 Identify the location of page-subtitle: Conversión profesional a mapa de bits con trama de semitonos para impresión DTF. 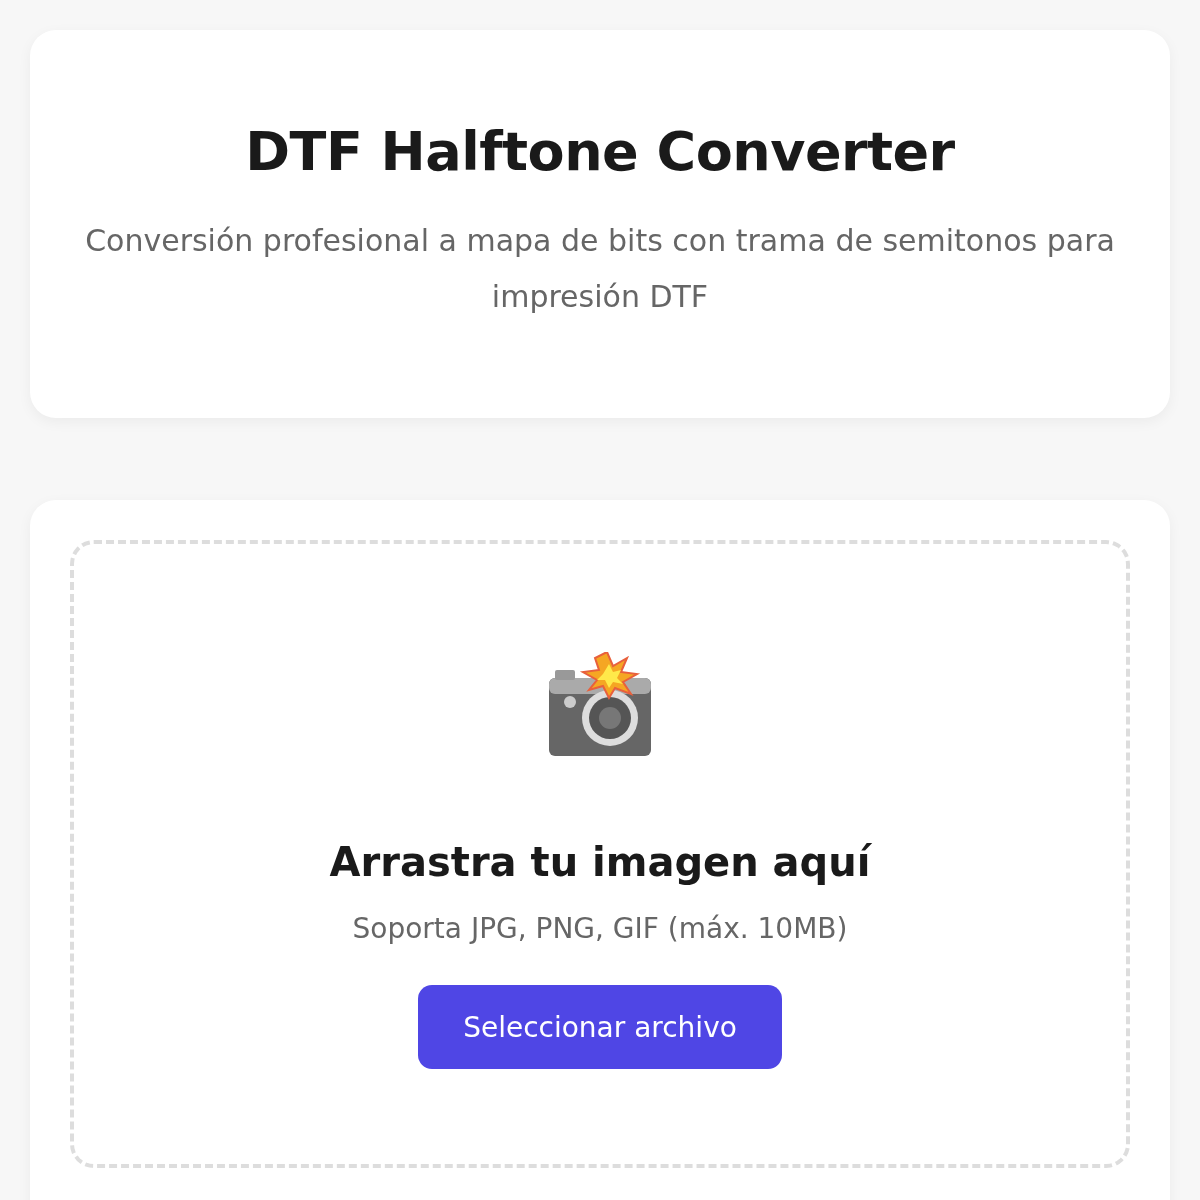
(600, 268).